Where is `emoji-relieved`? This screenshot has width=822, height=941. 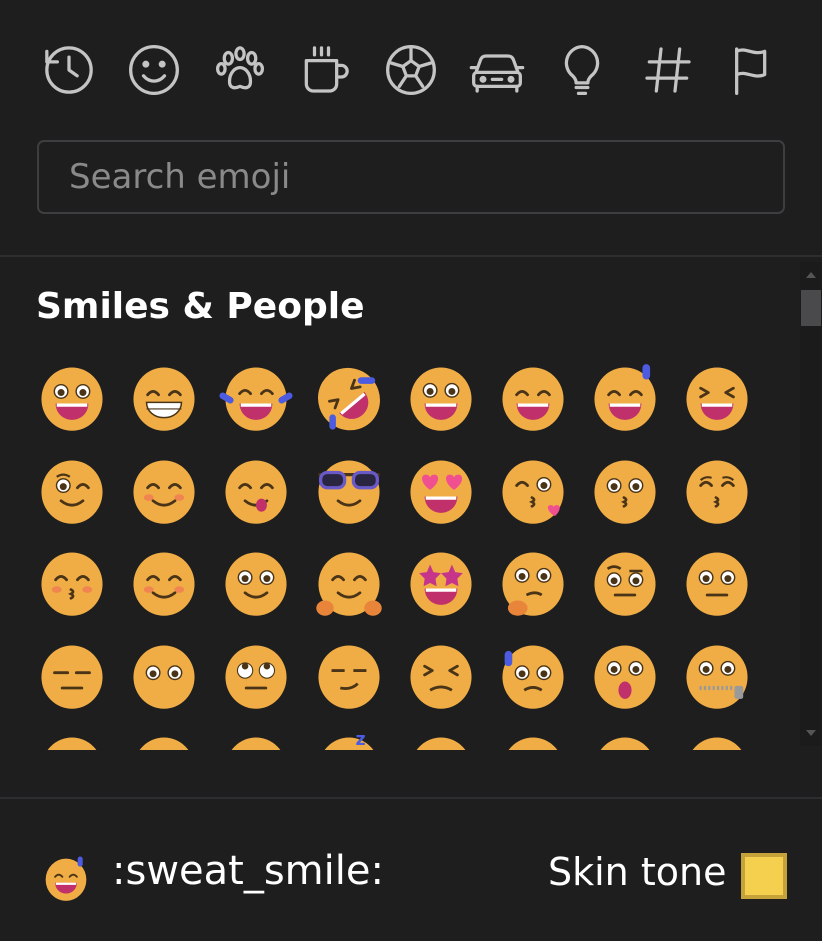
emoji-relieved is located at coordinates (441, 737).